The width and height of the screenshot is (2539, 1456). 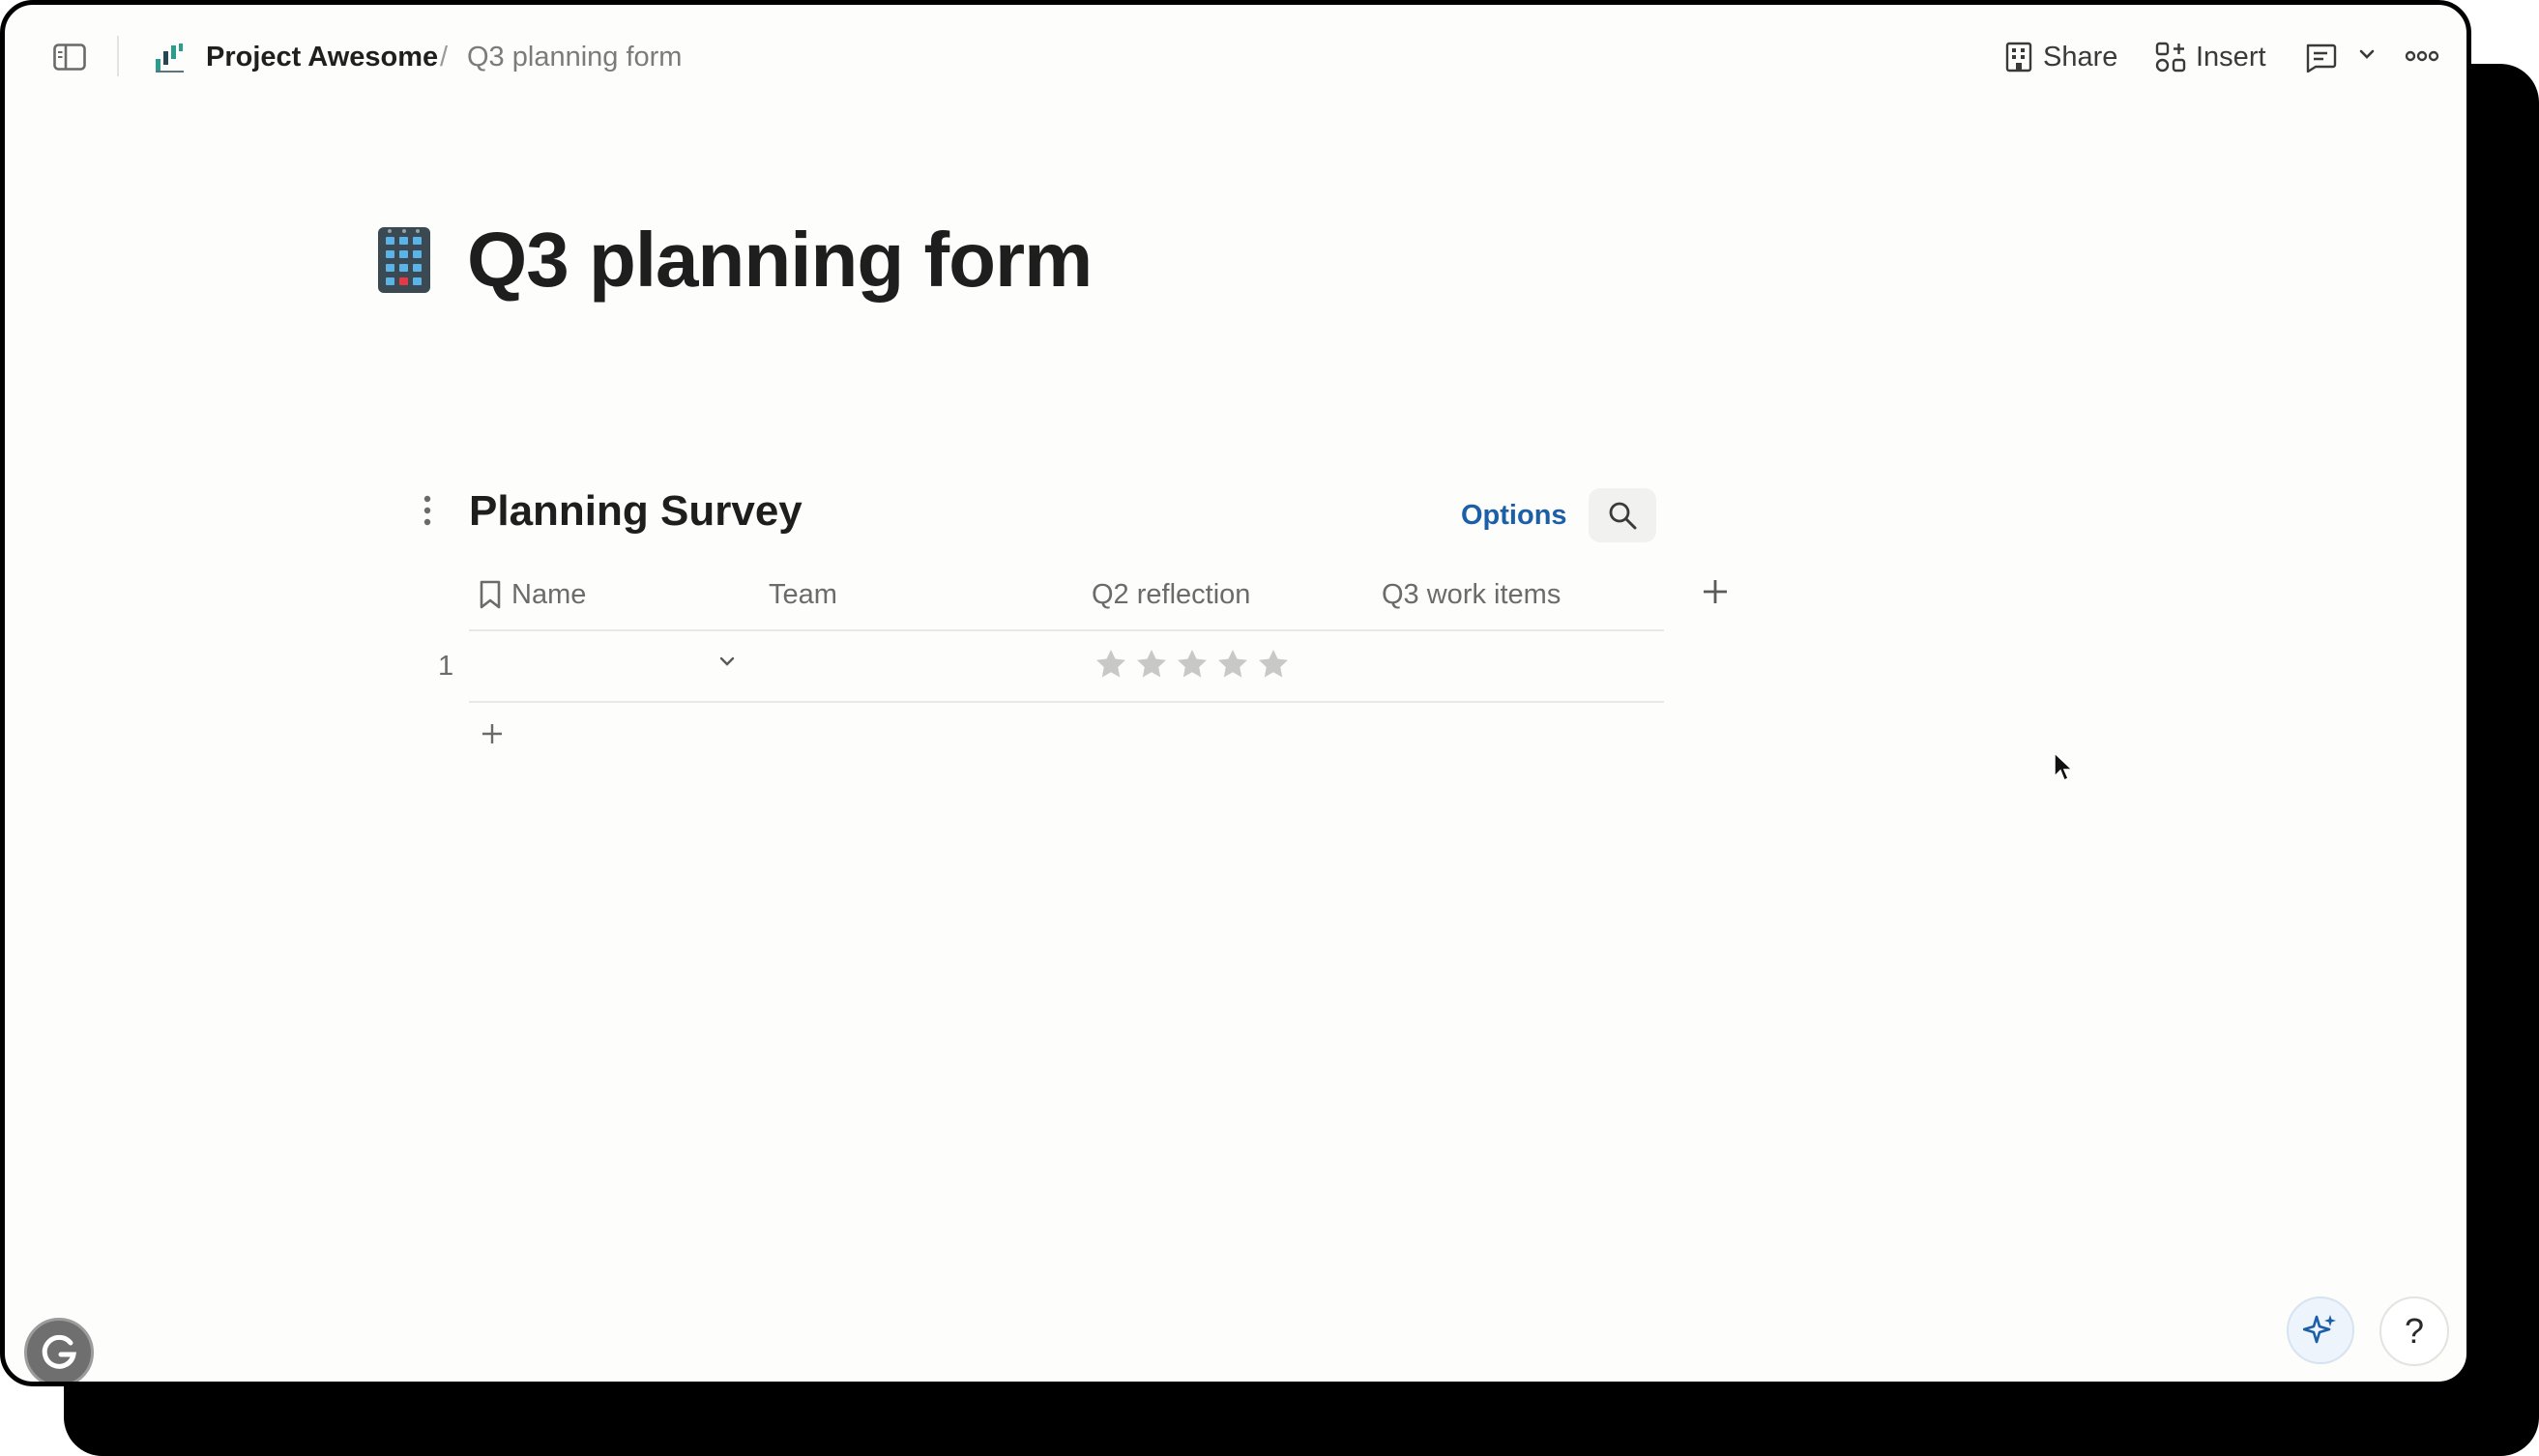 I want to click on share-label: Share, so click(x=2080, y=57).